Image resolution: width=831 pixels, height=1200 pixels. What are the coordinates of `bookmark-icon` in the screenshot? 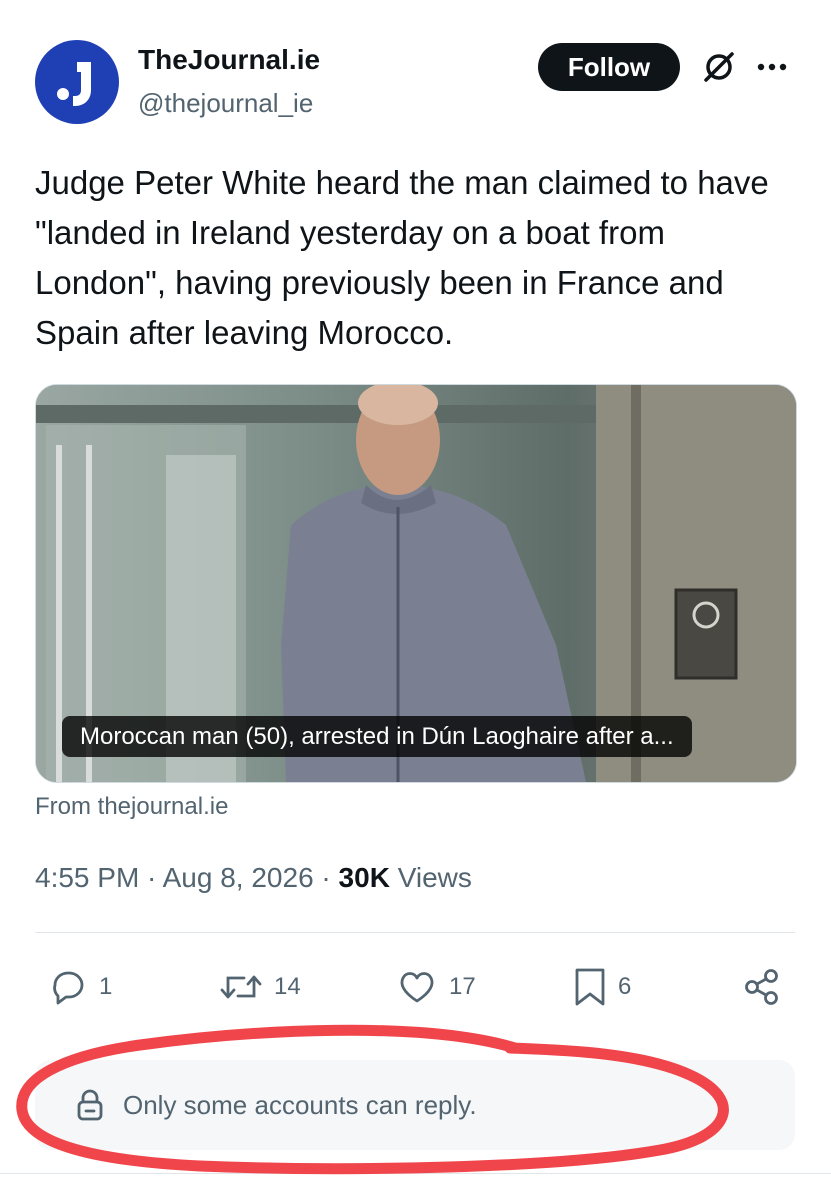 It's located at (590, 987).